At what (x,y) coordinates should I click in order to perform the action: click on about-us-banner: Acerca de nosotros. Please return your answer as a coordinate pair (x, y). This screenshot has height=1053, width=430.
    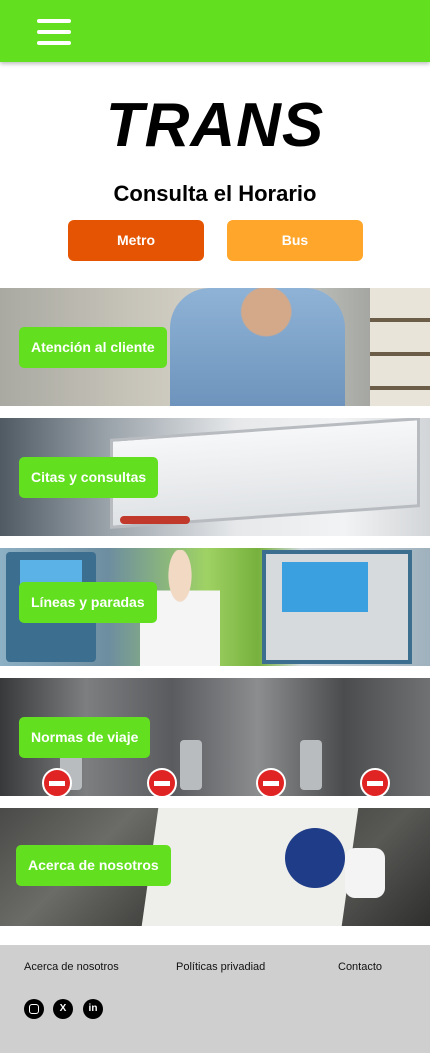
    Looking at the image, I should click on (215, 867).